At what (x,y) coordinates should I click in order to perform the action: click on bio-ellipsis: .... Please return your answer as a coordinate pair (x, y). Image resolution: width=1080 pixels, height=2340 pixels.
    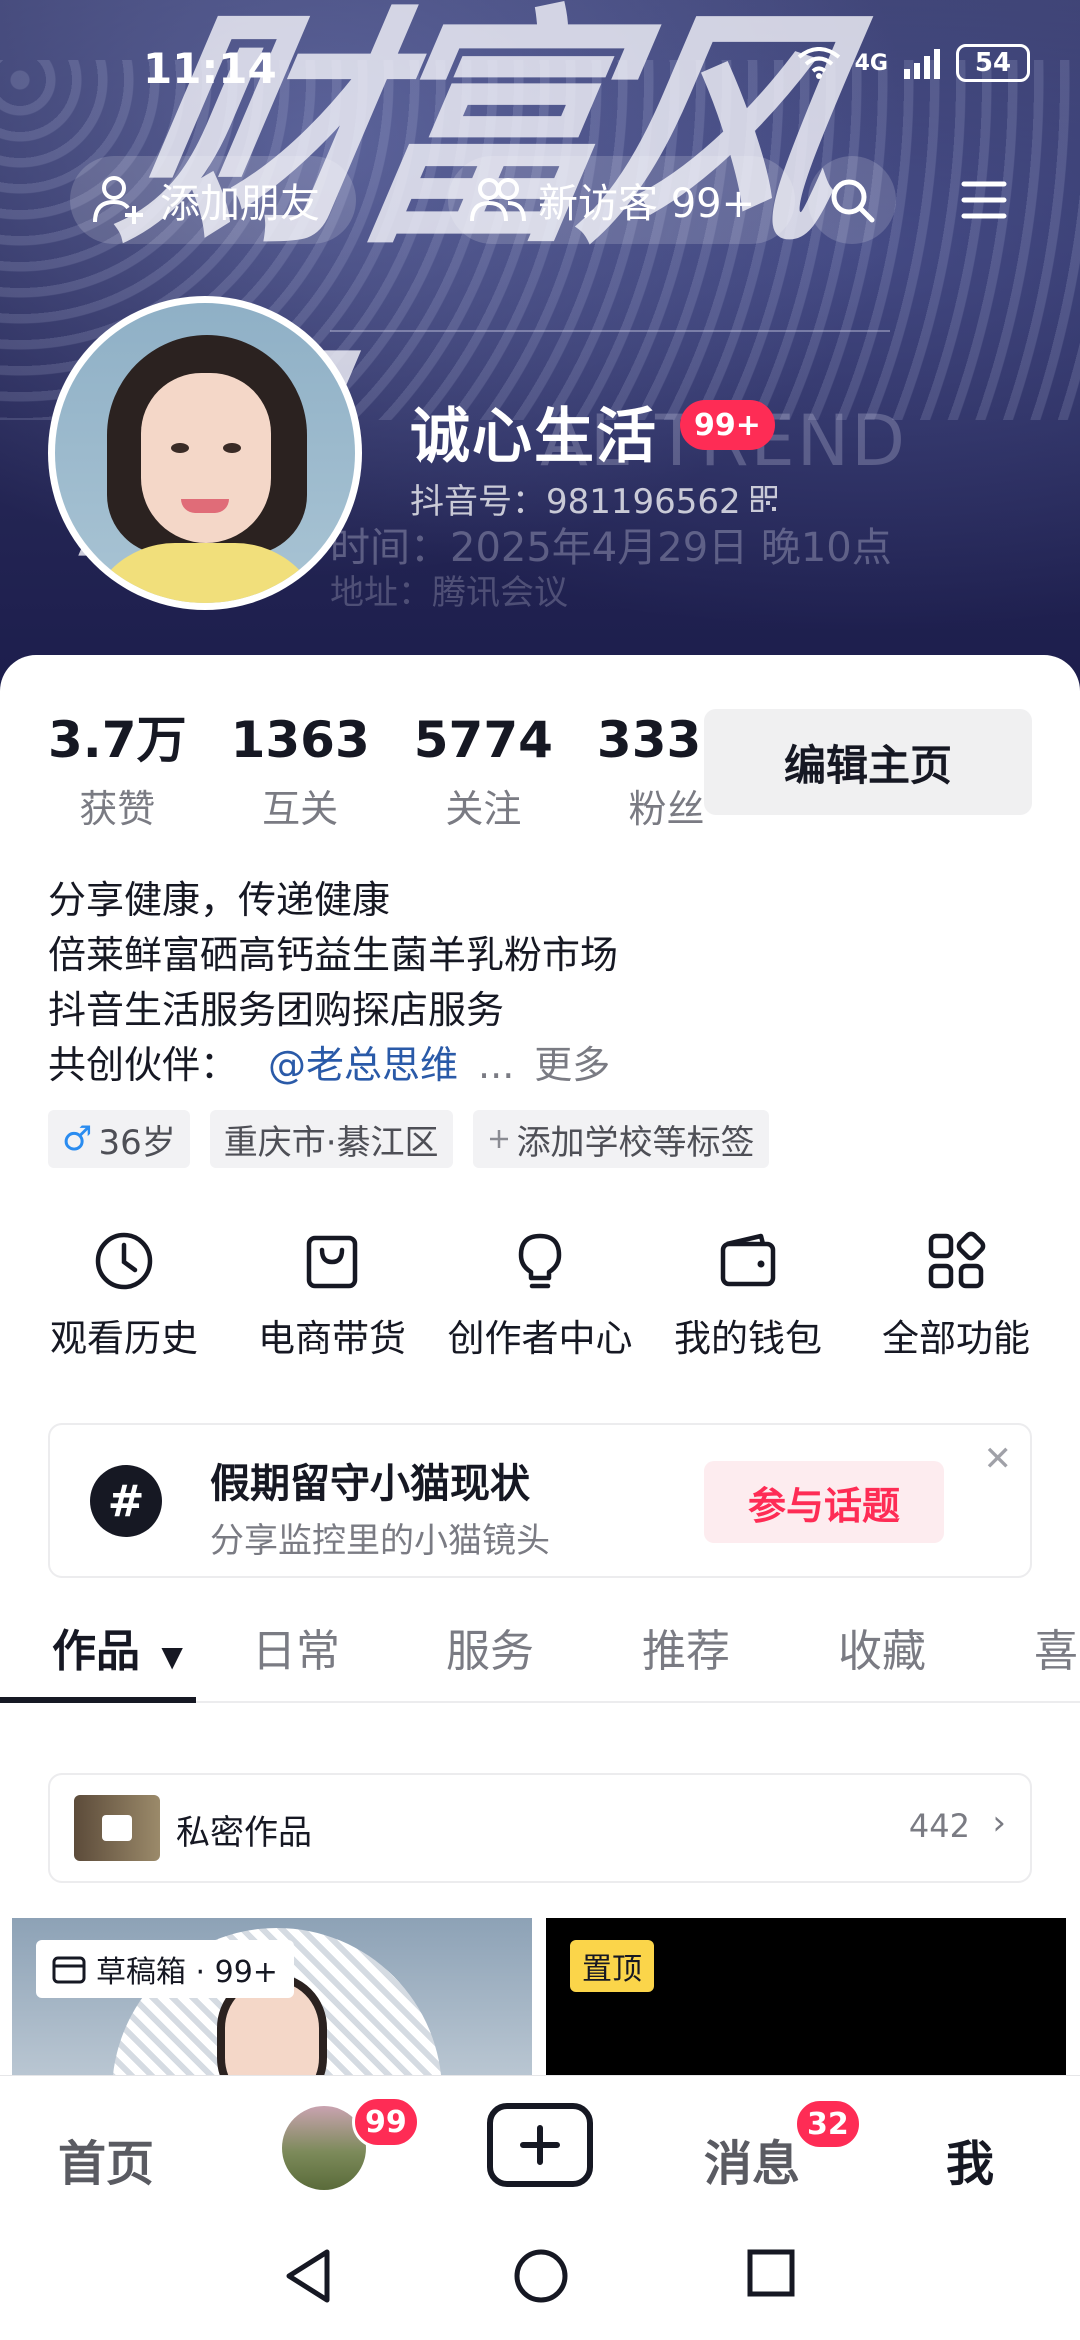
    Looking at the image, I should click on (496, 1065).